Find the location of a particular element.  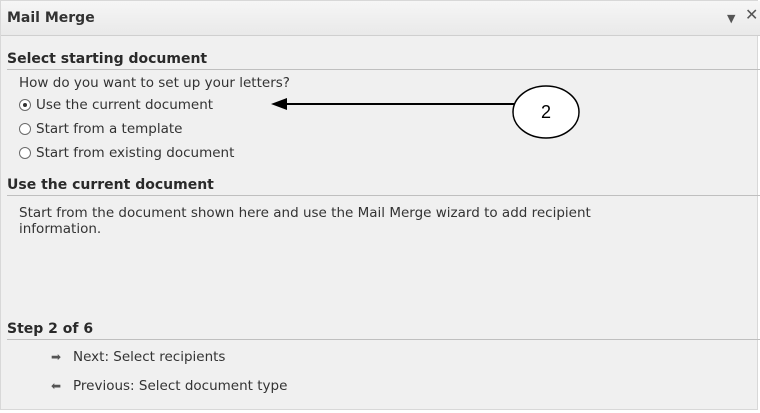

next-select-recipients-link: ➡ Next: Select recipients is located at coordinates (137, 357).